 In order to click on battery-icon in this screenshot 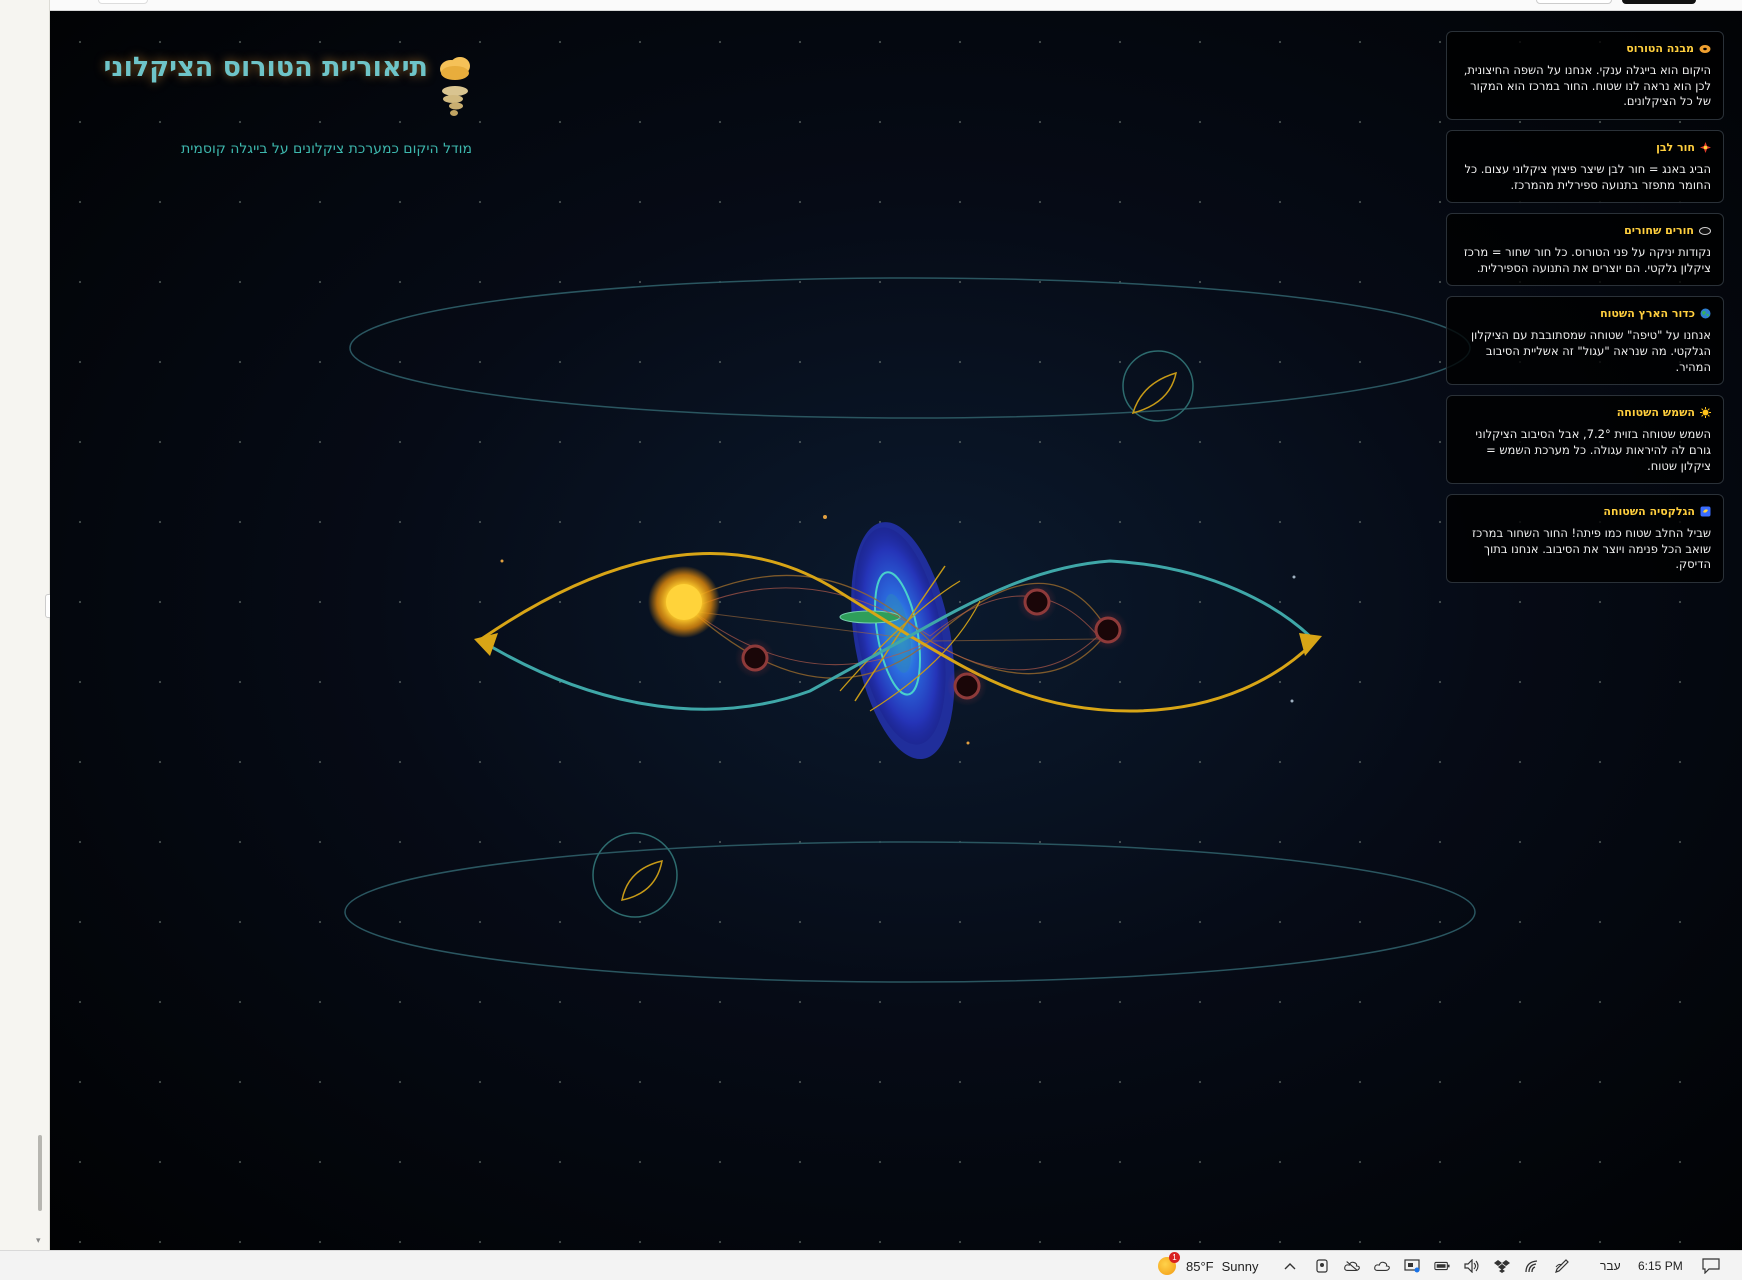, I will do `click(1442, 1266)`.